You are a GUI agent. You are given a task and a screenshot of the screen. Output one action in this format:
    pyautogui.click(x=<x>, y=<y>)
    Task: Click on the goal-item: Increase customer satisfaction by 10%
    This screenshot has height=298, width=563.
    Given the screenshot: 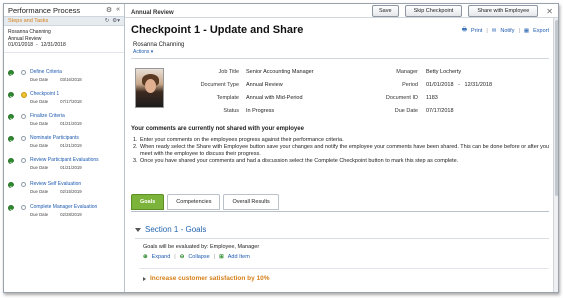 What is the action you would take?
    pyautogui.click(x=206, y=278)
    